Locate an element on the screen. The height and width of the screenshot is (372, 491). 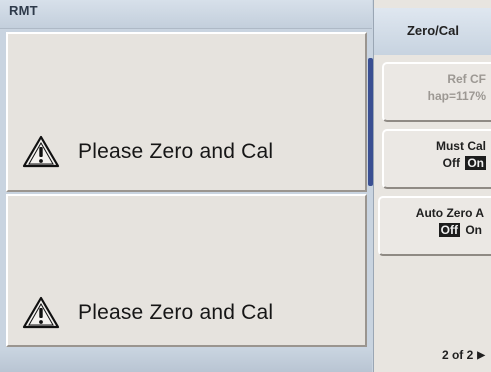
softkey-must-cal: Must Cal Off On is located at coordinates (436, 159).